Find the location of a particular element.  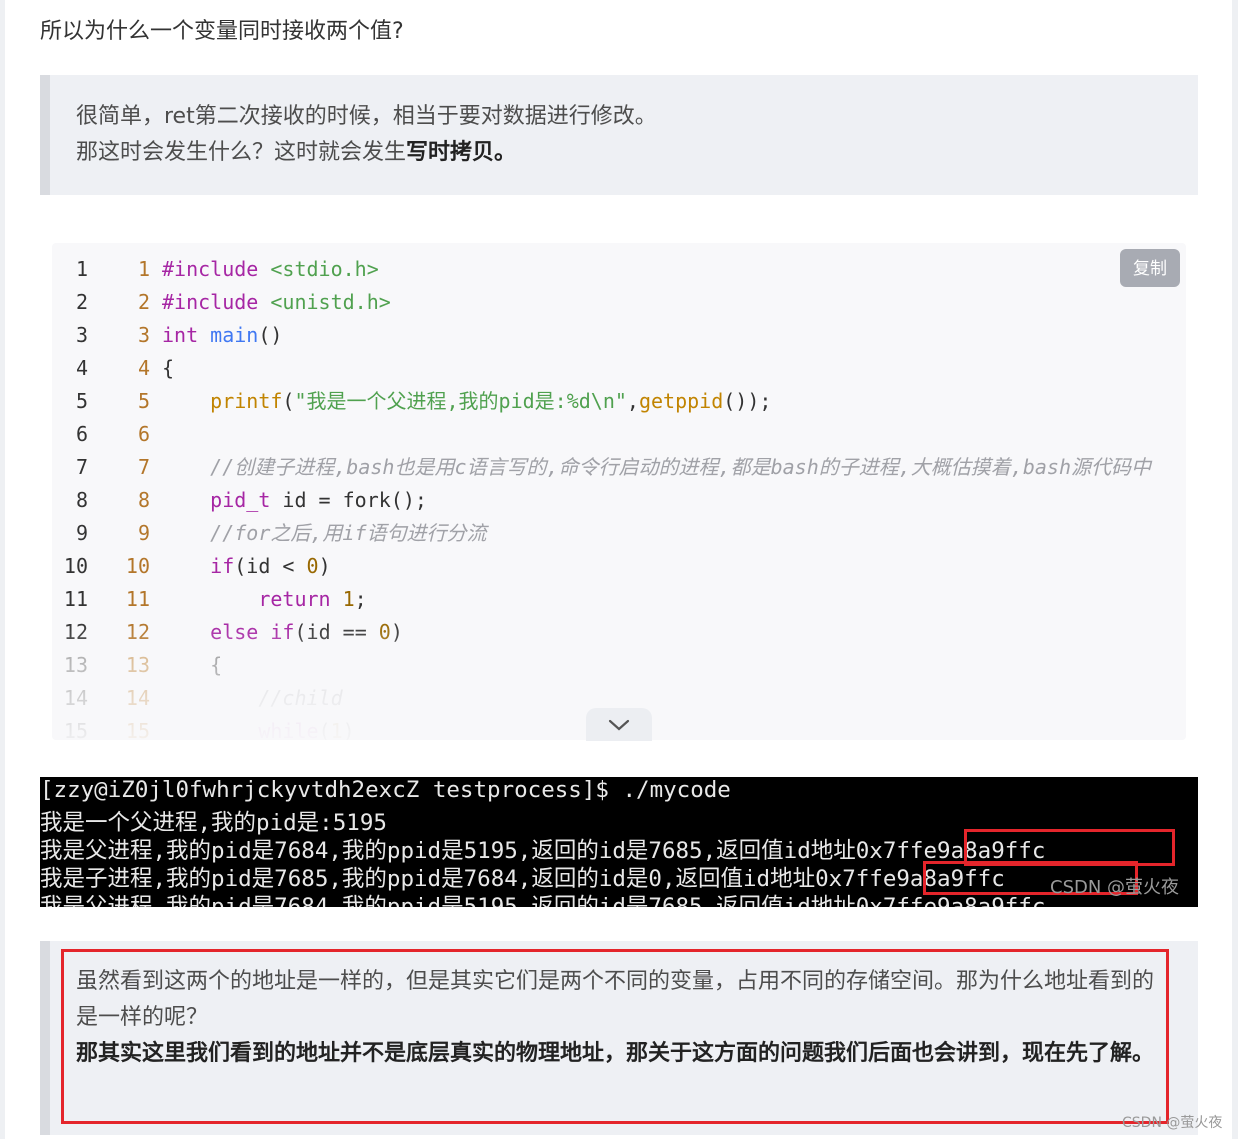

page-edge-right is located at coordinates (1235, 569).